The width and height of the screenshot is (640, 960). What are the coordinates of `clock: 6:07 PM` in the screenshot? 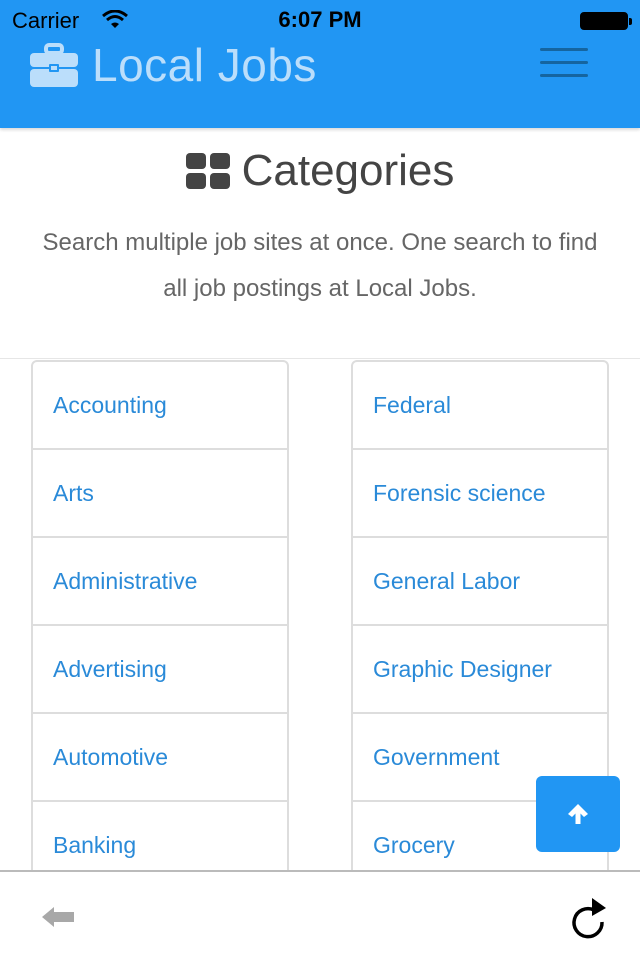 It's located at (320, 19).